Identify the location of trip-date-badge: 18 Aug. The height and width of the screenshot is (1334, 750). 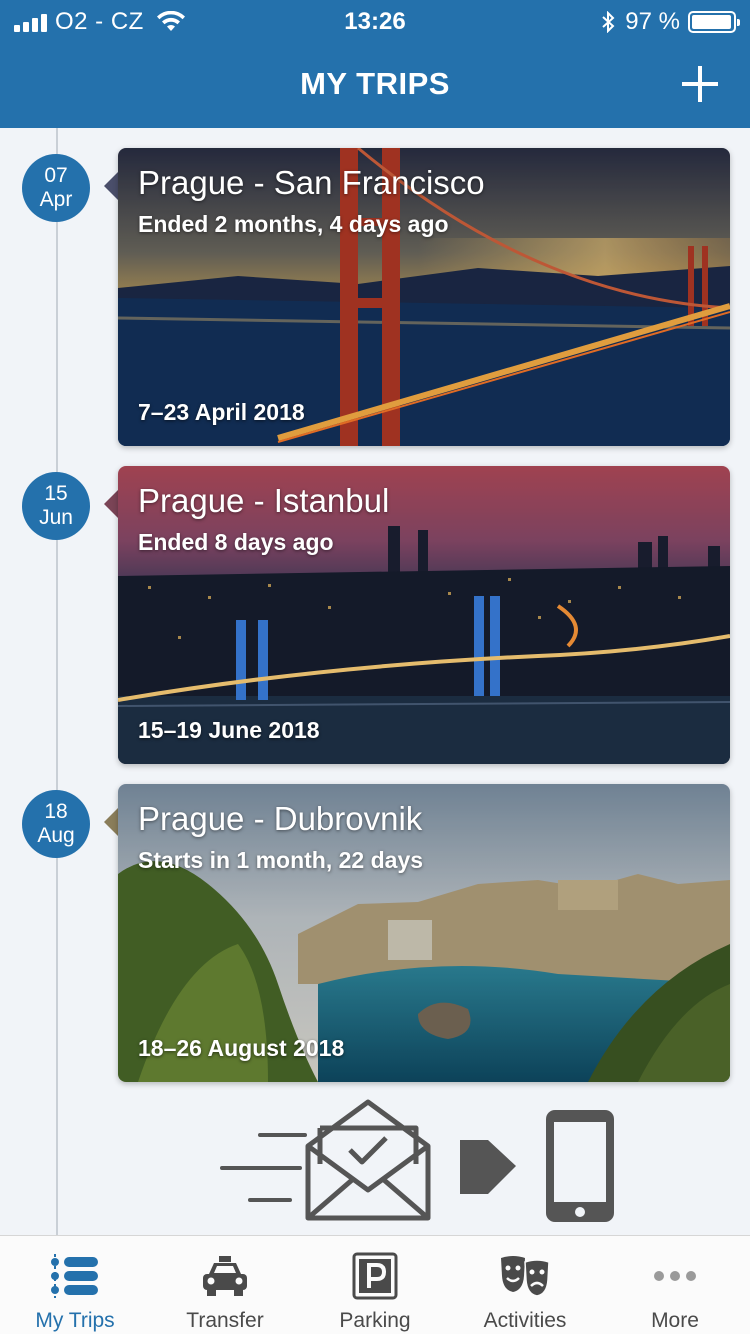
(56, 824).